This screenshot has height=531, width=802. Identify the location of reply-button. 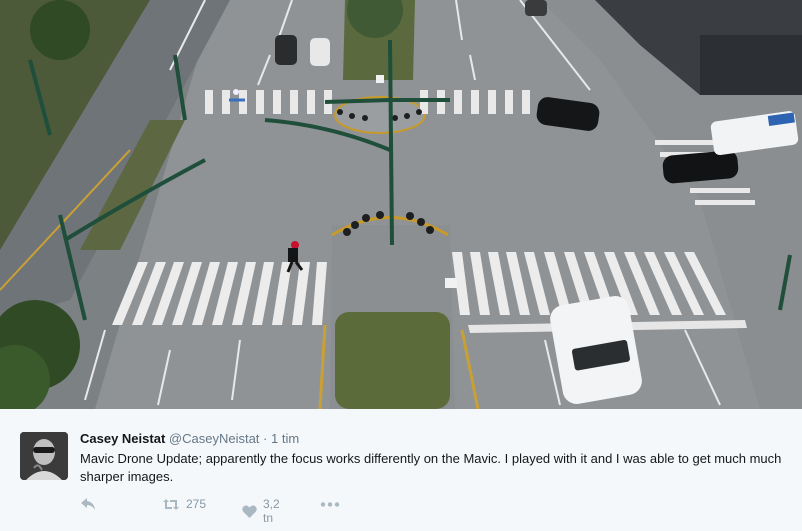
(88, 504).